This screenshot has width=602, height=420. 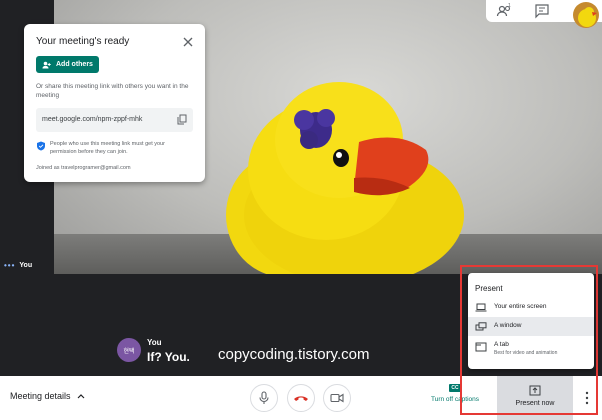 I want to click on camera-icon, so click(x=337, y=398).